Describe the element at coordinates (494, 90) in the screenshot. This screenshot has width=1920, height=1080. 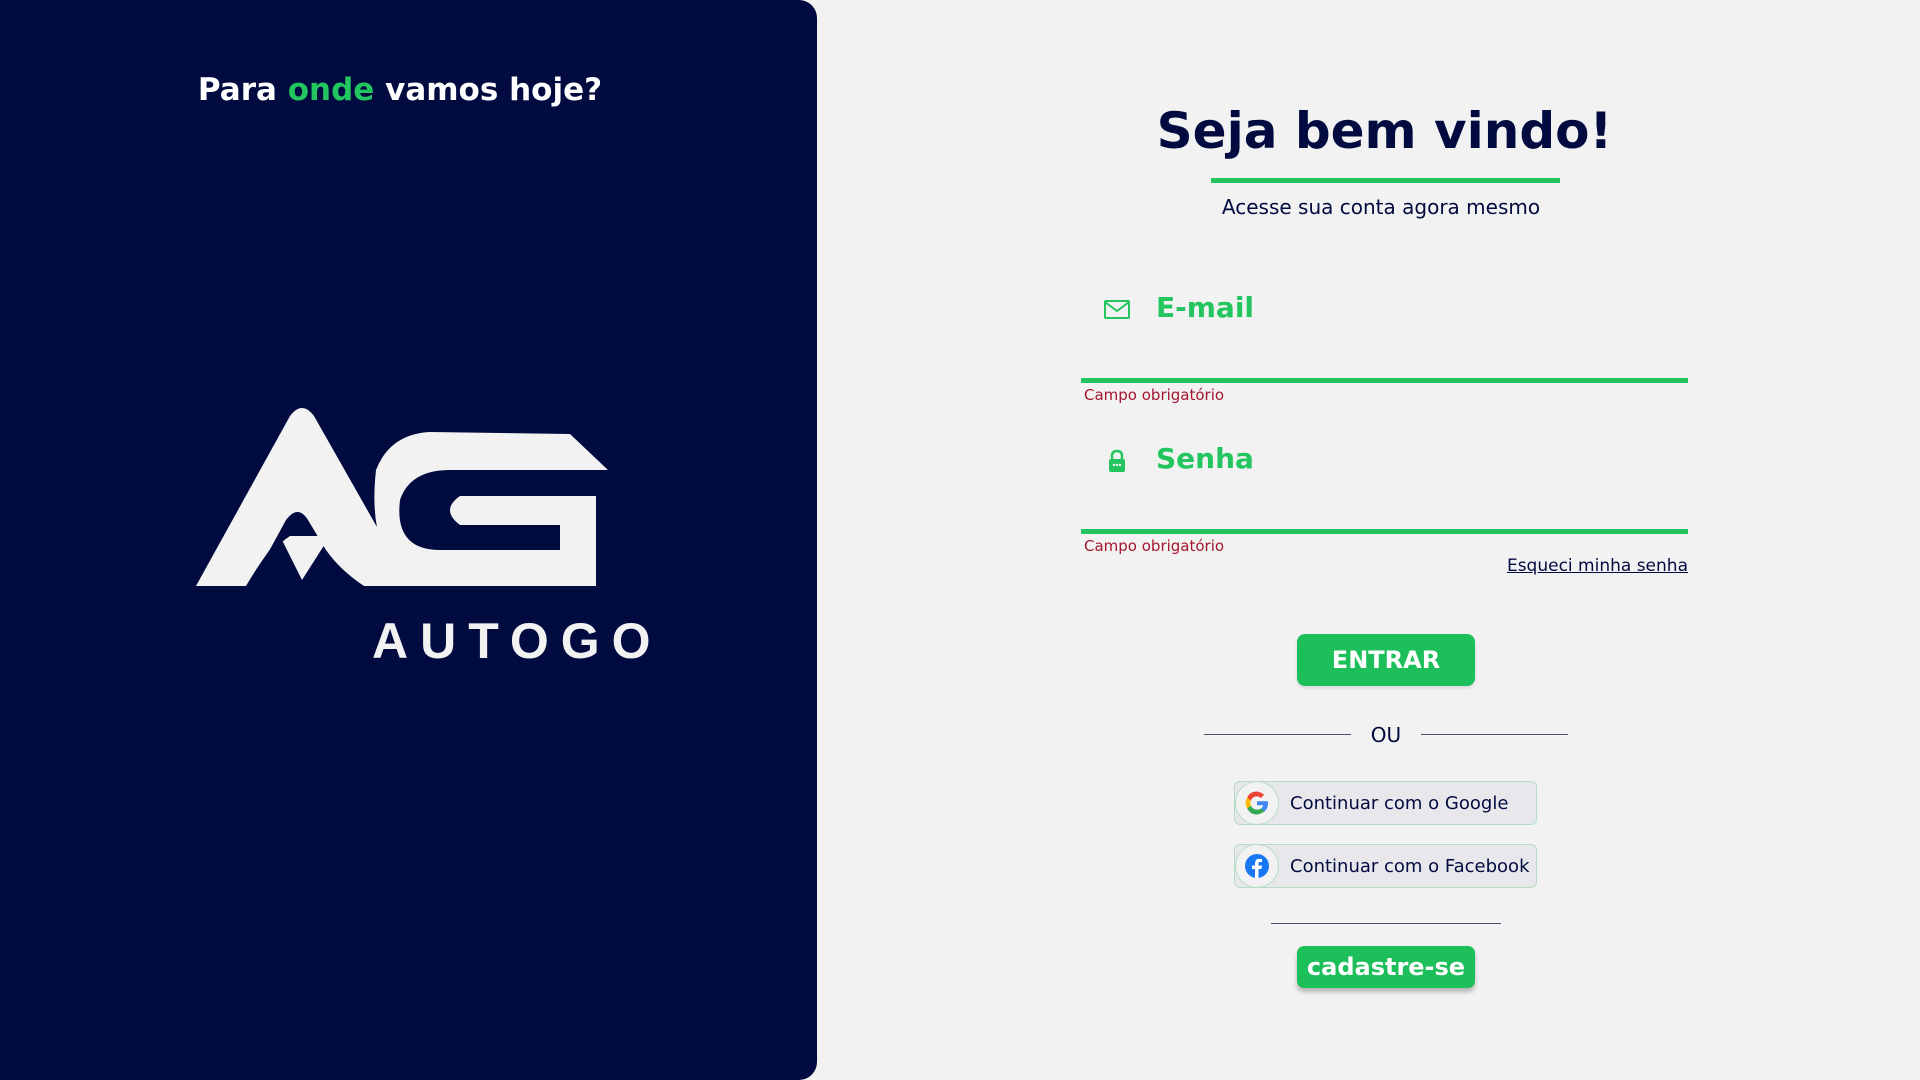
I see `tagline-end: vamos hoje?` at that location.